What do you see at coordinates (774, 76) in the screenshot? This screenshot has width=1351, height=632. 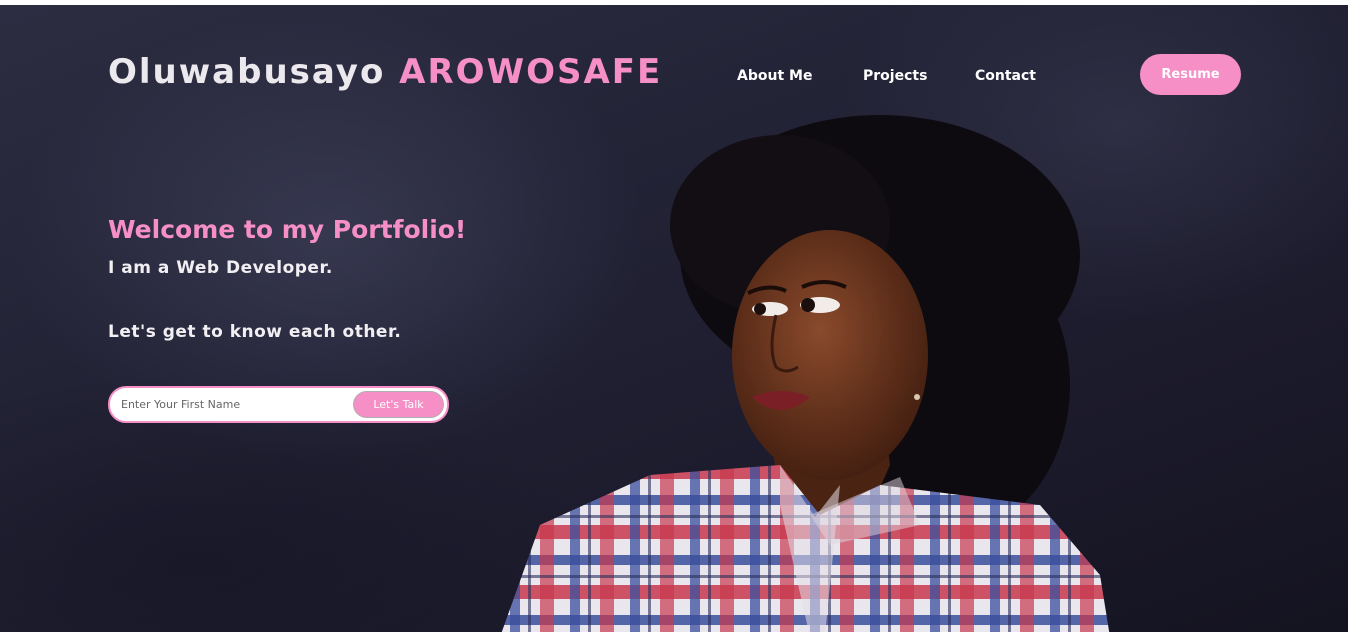 I see `nav-about-me: About Me` at bounding box center [774, 76].